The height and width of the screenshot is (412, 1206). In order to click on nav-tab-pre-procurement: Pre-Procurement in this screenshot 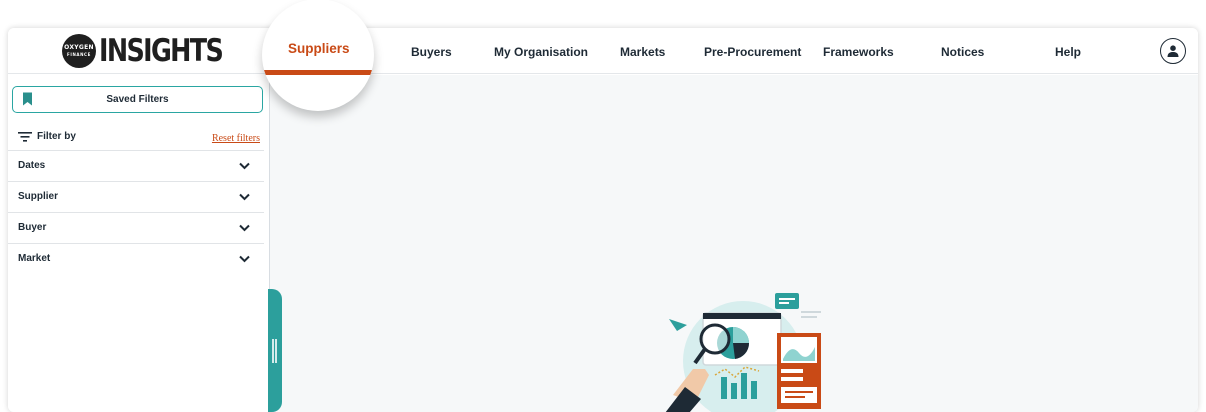, I will do `click(752, 52)`.